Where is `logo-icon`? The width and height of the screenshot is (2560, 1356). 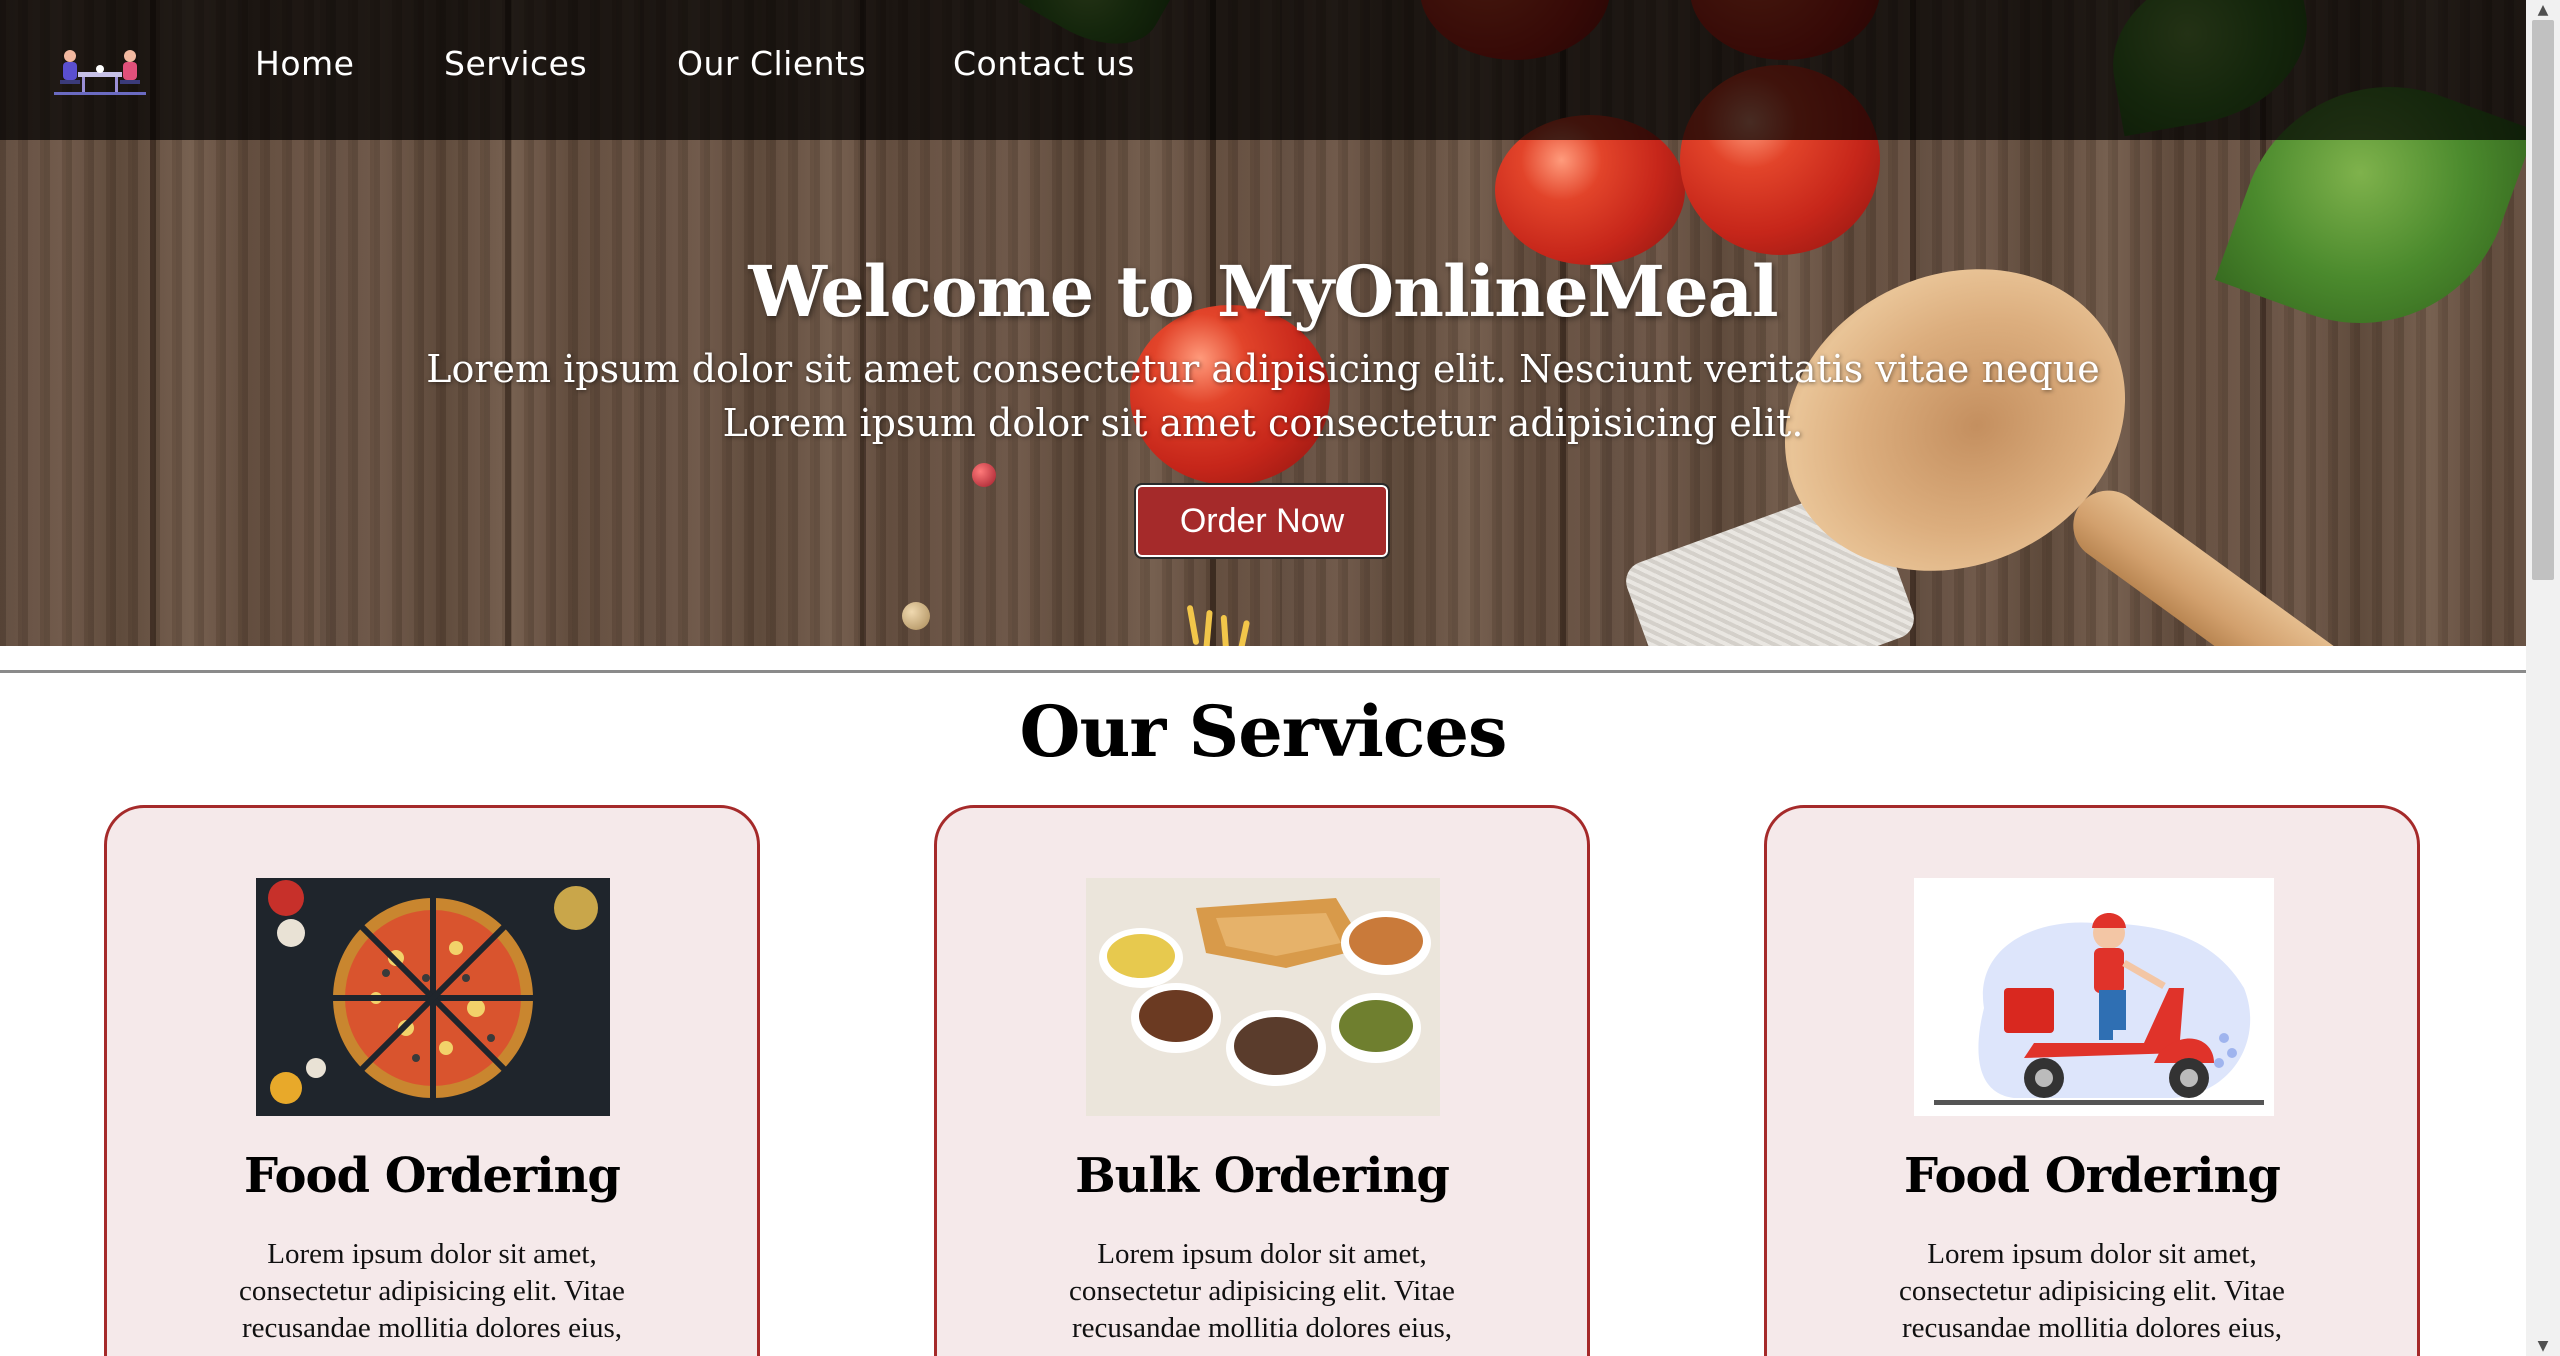 logo-icon is located at coordinates (100, 70).